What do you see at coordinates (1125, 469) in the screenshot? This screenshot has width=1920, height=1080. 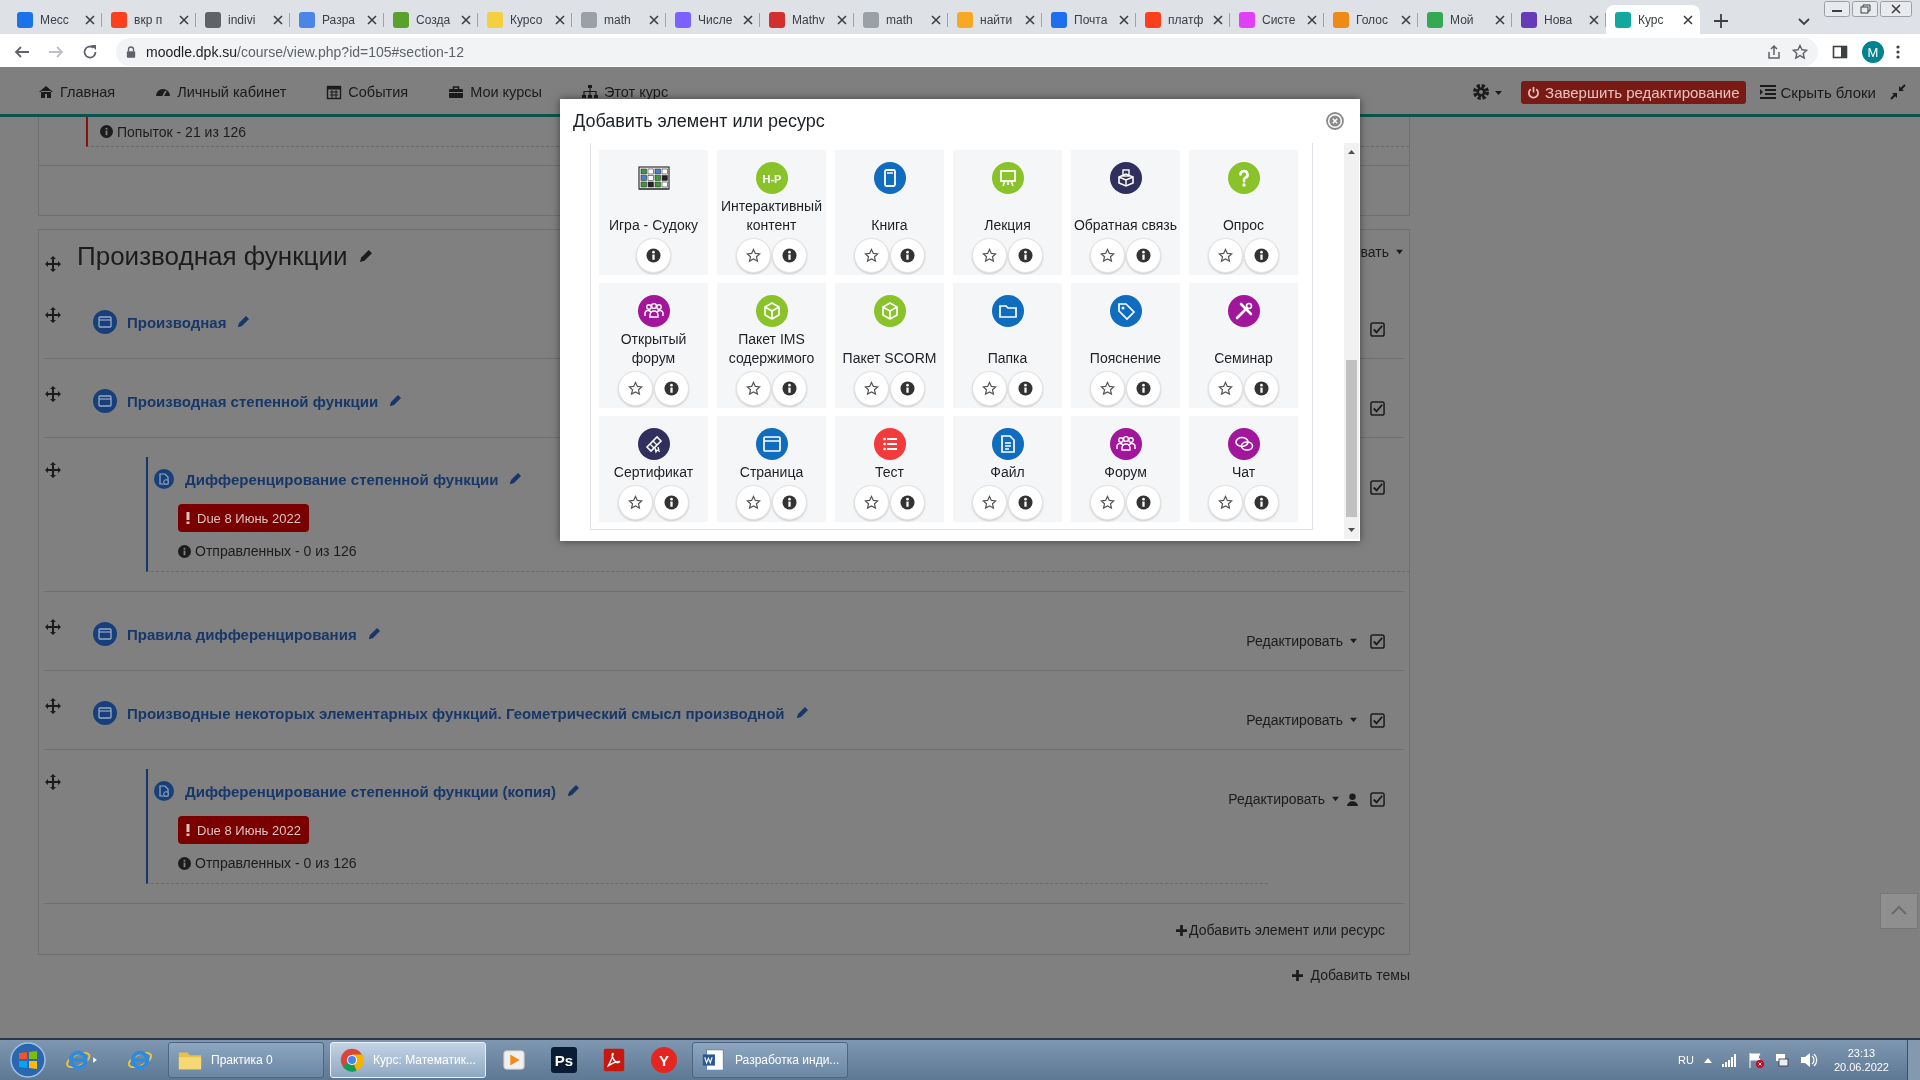 I see `activity-card: Форум` at bounding box center [1125, 469].